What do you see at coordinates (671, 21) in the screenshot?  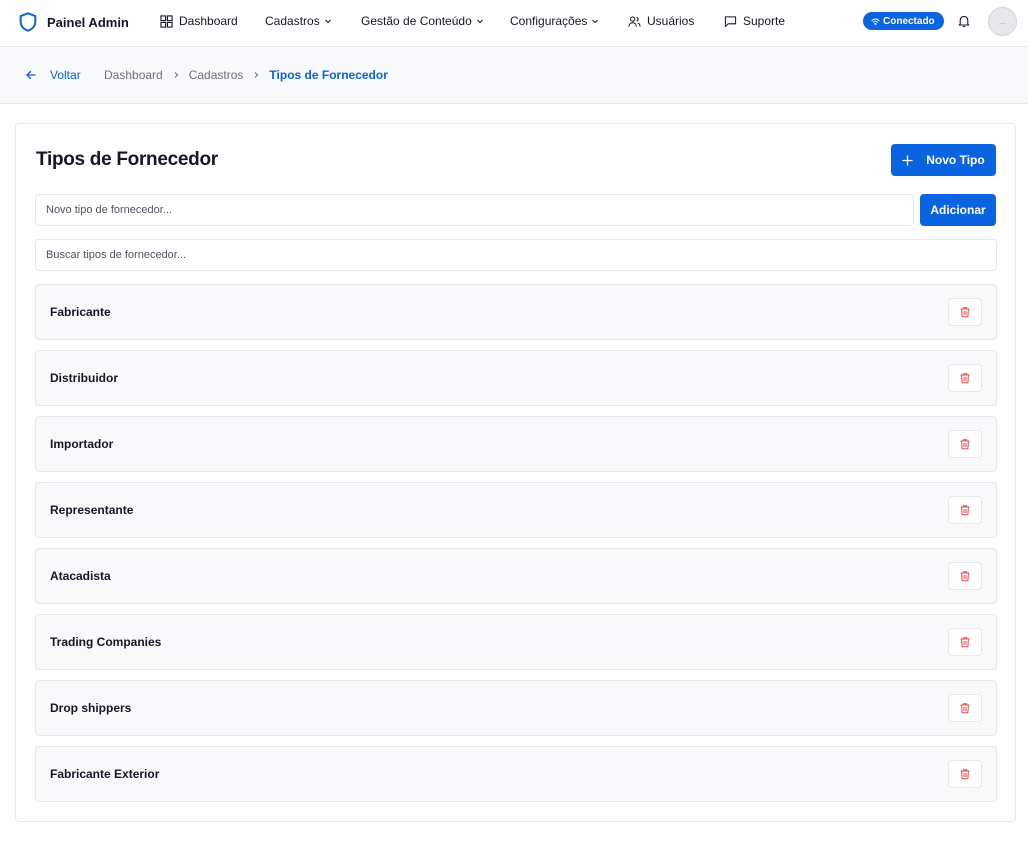 I see `nav-usuarios-label: Usuários` at bounding box center [671, 21].